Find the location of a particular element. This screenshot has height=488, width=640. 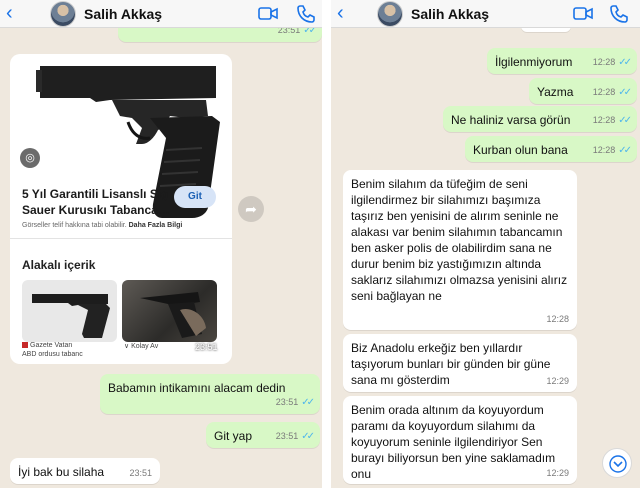

chevron-down-icon is located at coordinates (618, 464).